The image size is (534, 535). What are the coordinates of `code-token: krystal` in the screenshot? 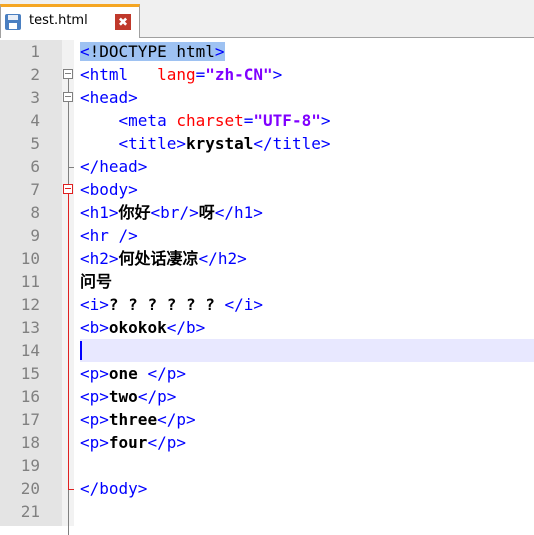 It's located at (219, 143).